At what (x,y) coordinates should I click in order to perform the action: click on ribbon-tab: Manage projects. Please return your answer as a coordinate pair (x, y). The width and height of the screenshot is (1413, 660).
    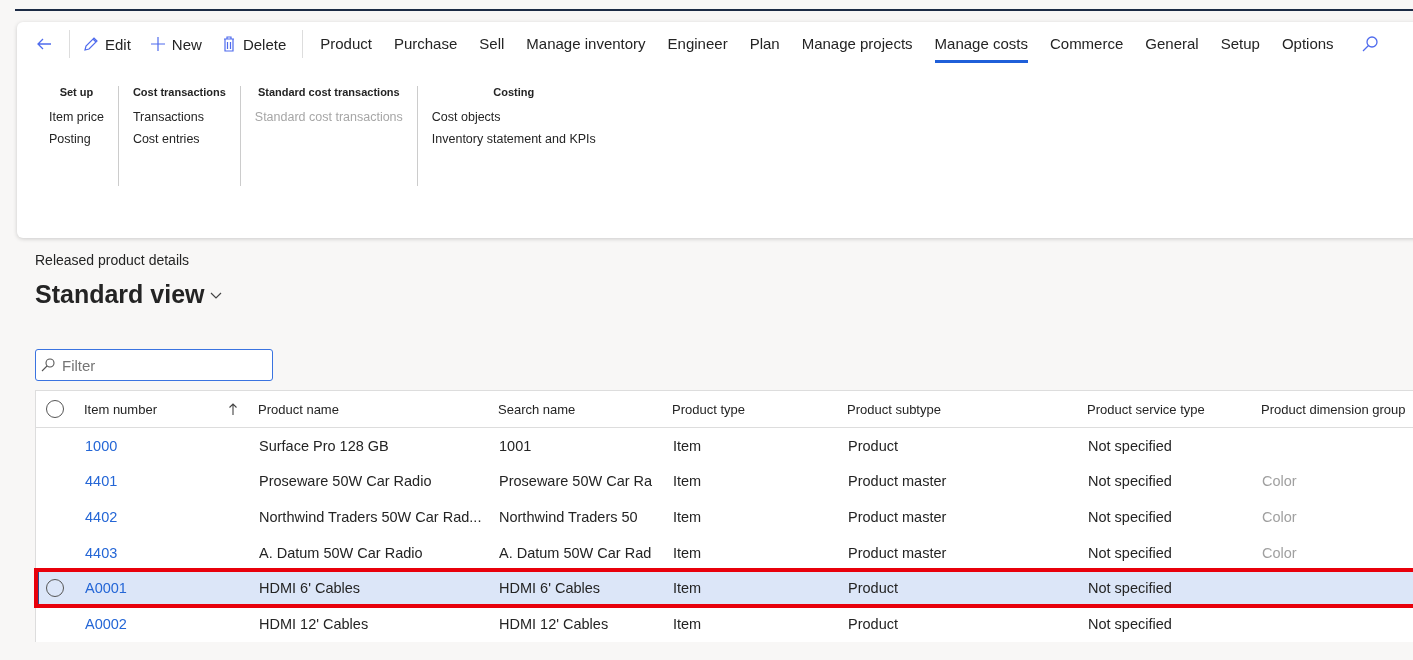
    Looking at the image, I should click on (857, 44).